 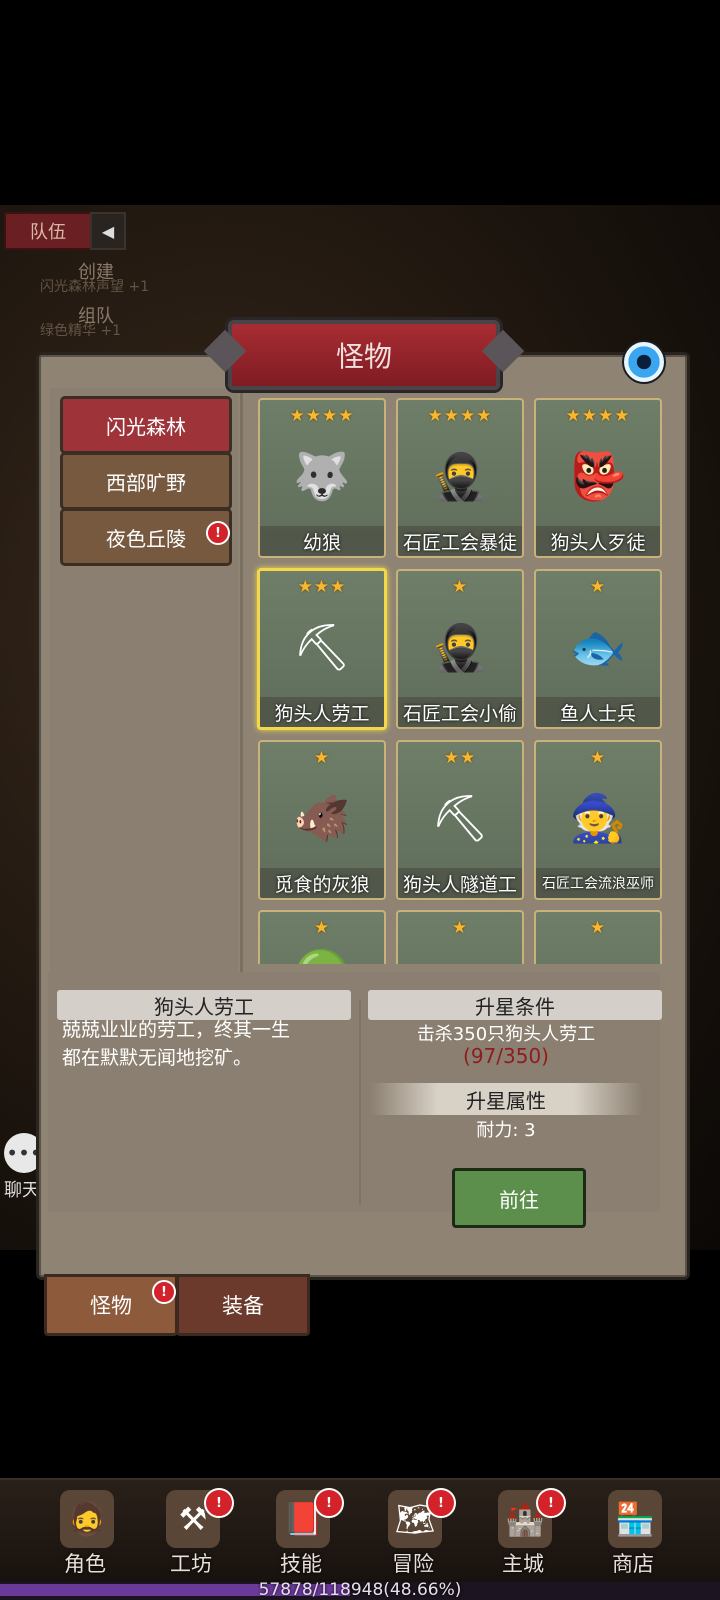 I want to click on nav-label: 技能, so click(x=301, y=1564).